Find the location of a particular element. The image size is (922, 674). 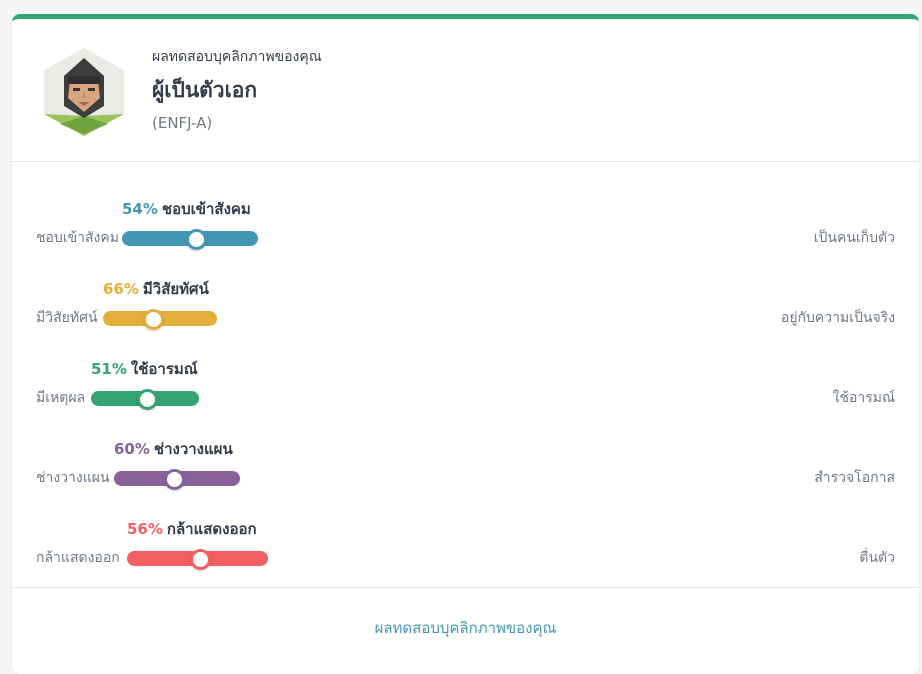

personality-results-link: ผลทดสอบบุคลิกภาพของคุณ is located at coordinates (465, 628).